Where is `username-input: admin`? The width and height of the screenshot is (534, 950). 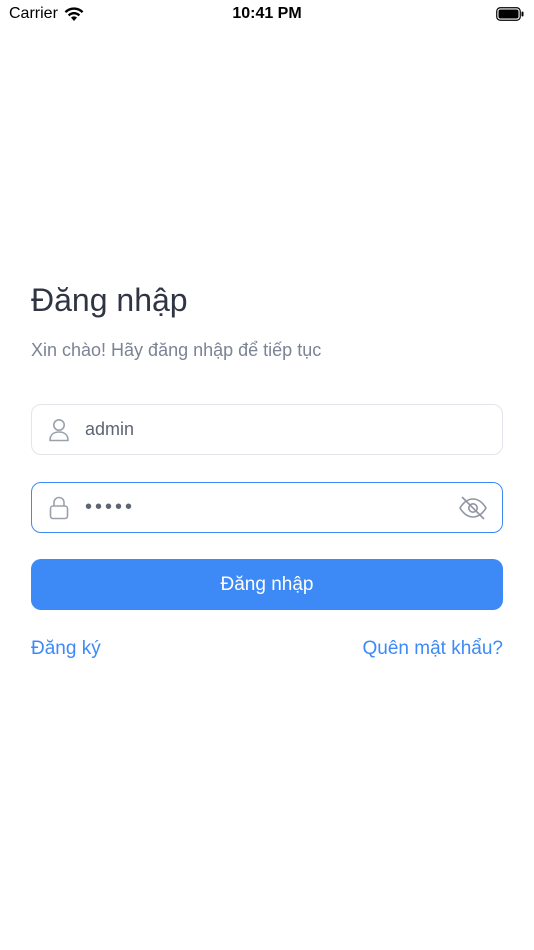
username-input: admin is located at coordinates (293, 429).